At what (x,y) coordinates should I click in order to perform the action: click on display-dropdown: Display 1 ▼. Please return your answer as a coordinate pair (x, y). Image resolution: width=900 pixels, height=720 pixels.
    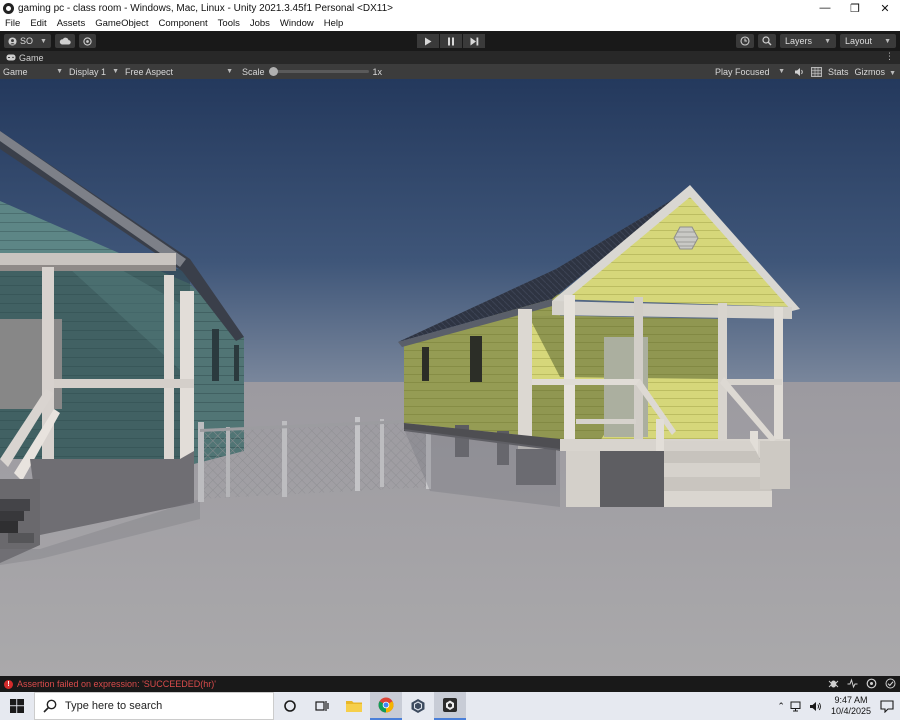
    Looking at the image, I should click on (94, 71).